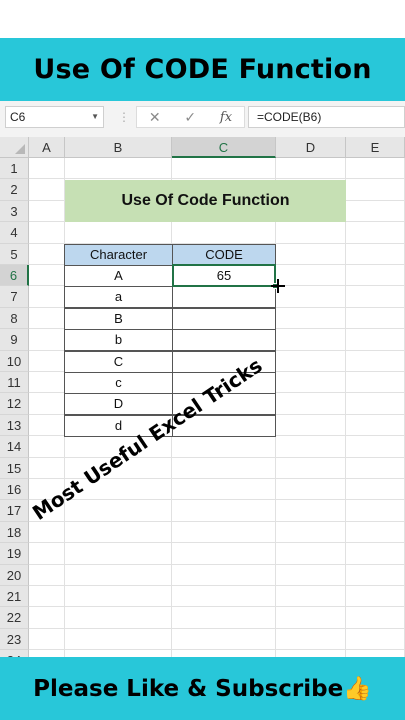 The image size is (405, 720). What do you see at coordinates (14, 653) in the screenshot?
I see `row-header-24: 24` at bounding box center [14, 653].